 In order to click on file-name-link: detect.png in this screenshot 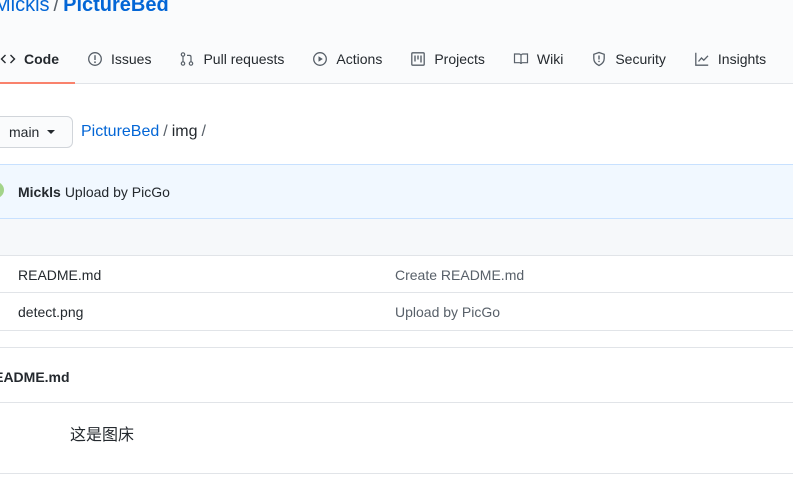, I will do `click(50, 312)`.